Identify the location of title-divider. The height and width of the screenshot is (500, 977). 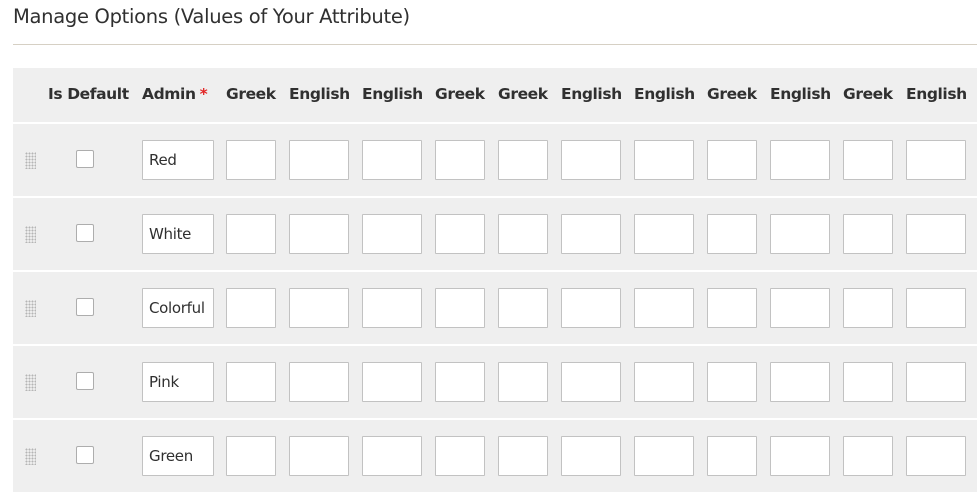
(495, 44).